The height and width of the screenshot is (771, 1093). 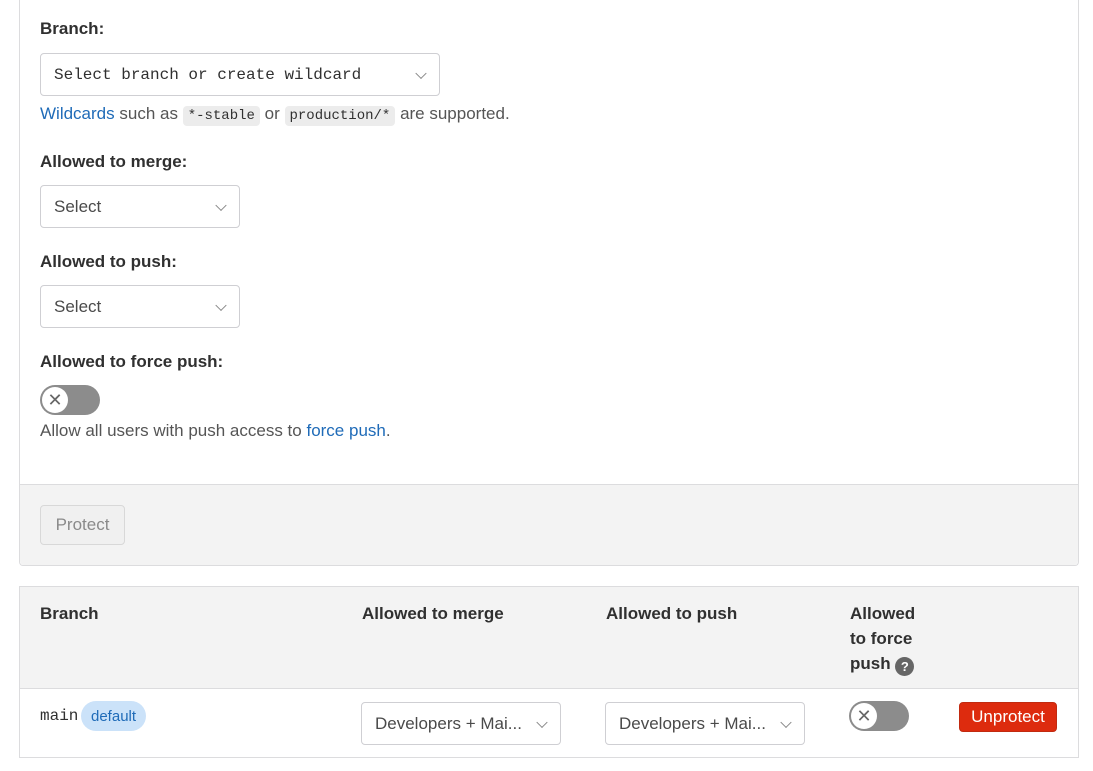 I want to click on force-push-toggle: ✕, so click(x=70, y=400).